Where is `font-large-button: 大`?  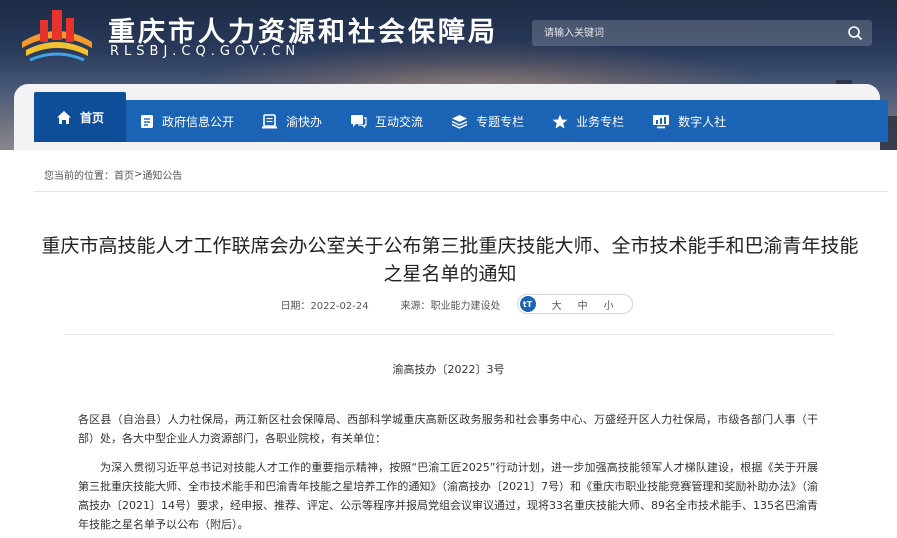
font-large-button: 大 is located at coordinates (557, 304).